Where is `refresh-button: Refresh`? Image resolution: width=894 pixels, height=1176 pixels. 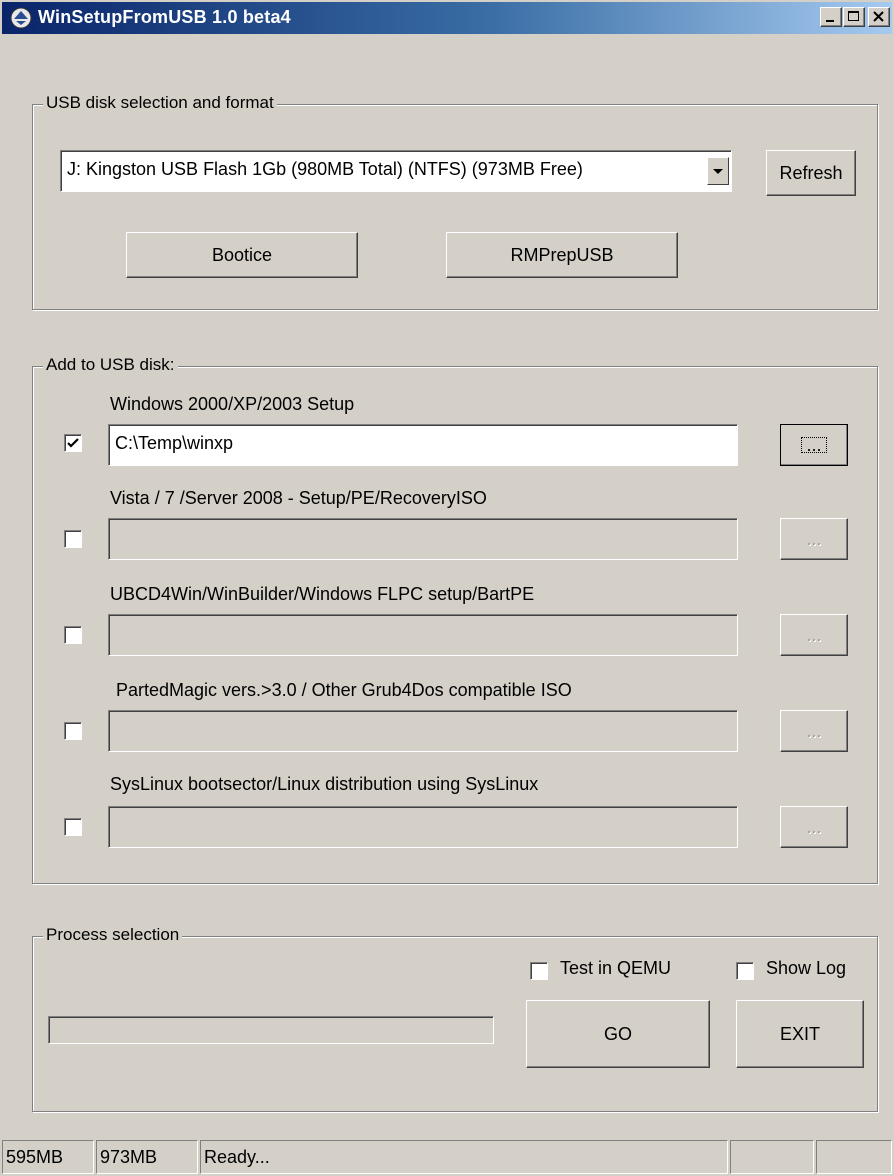 refresh-button: Refresh is located at coordinates (811, 173).